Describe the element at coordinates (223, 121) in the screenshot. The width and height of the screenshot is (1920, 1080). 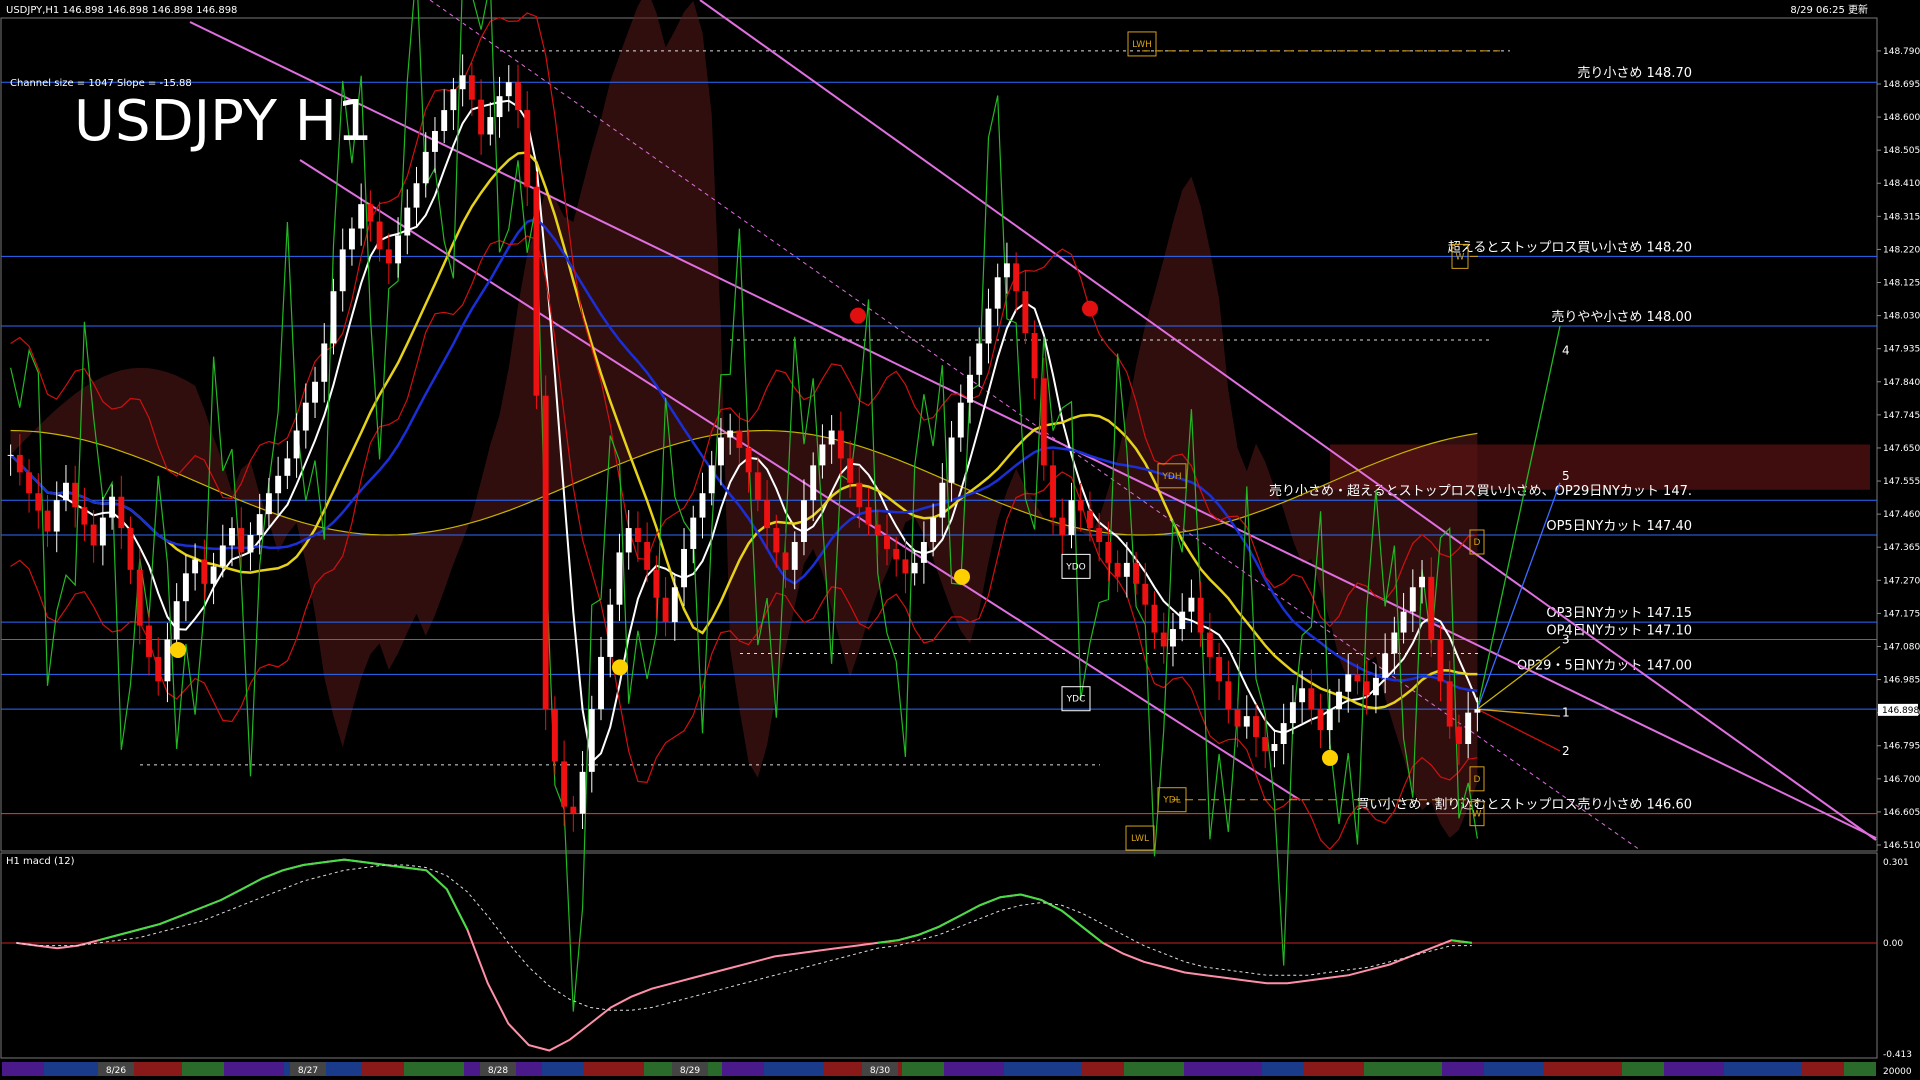
I see `chart-big-title: USDJPY H1` at that location.